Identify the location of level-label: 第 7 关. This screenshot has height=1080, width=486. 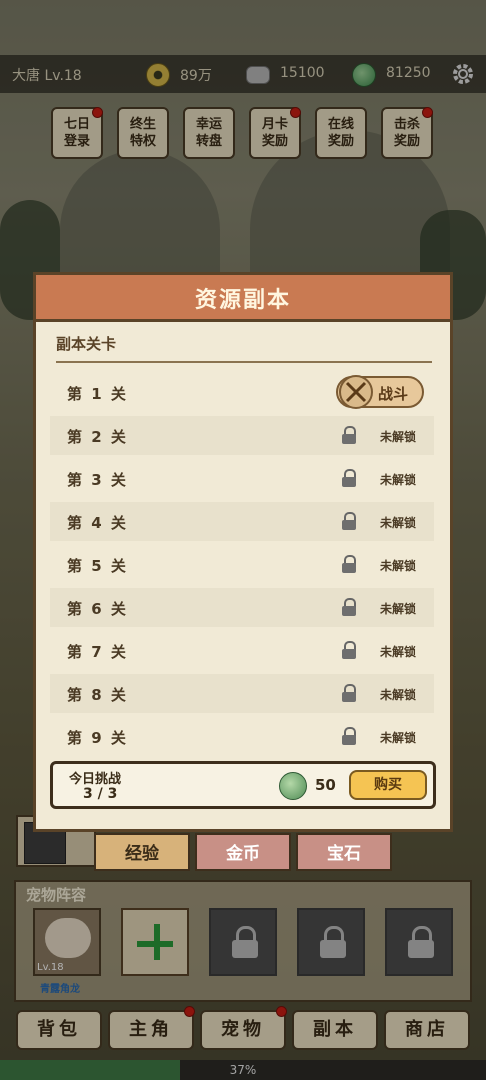
(97, 652).